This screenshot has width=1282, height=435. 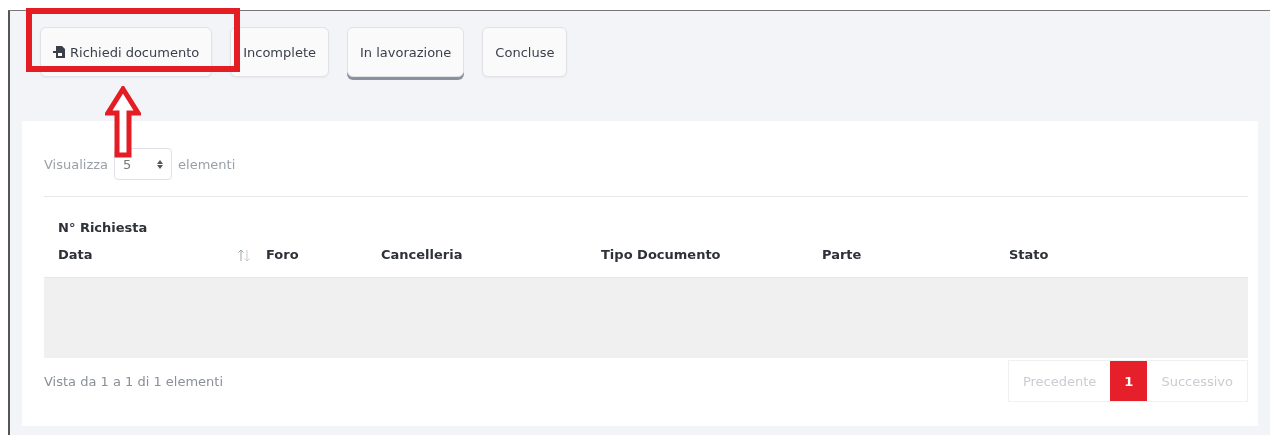 I want to click on page-length-select: 5, so click(x=143, y=164).